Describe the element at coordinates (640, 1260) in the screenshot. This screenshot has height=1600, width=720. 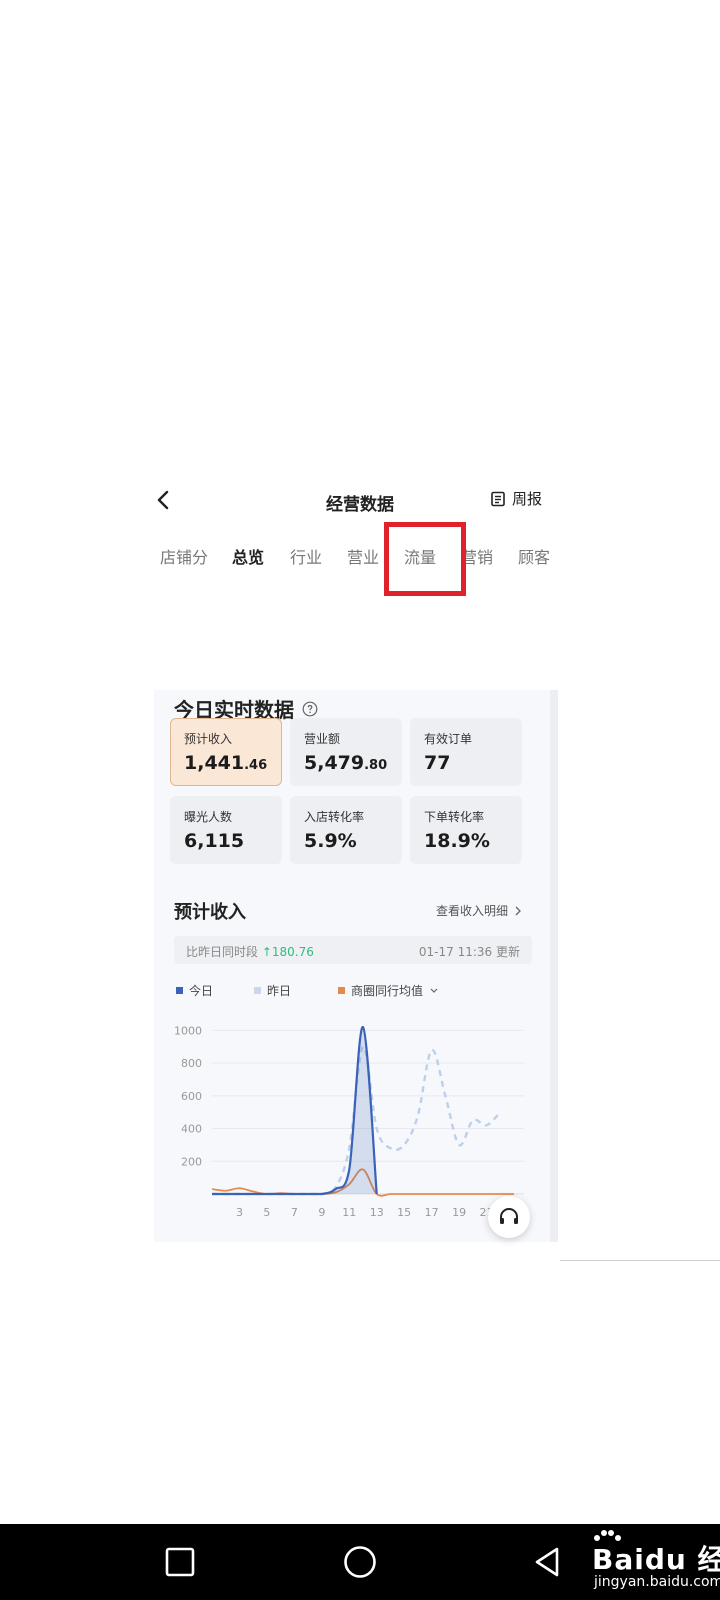
I see `divider` at that location.